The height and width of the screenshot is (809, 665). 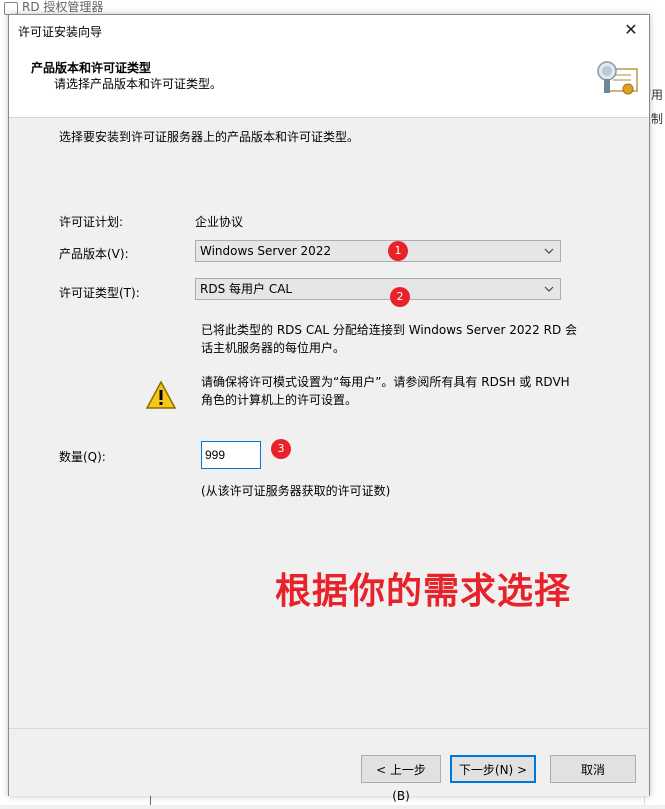 I want to click on quantity-note: (从该许可证服务器获取的许可证数), so click(x=296, y=491).